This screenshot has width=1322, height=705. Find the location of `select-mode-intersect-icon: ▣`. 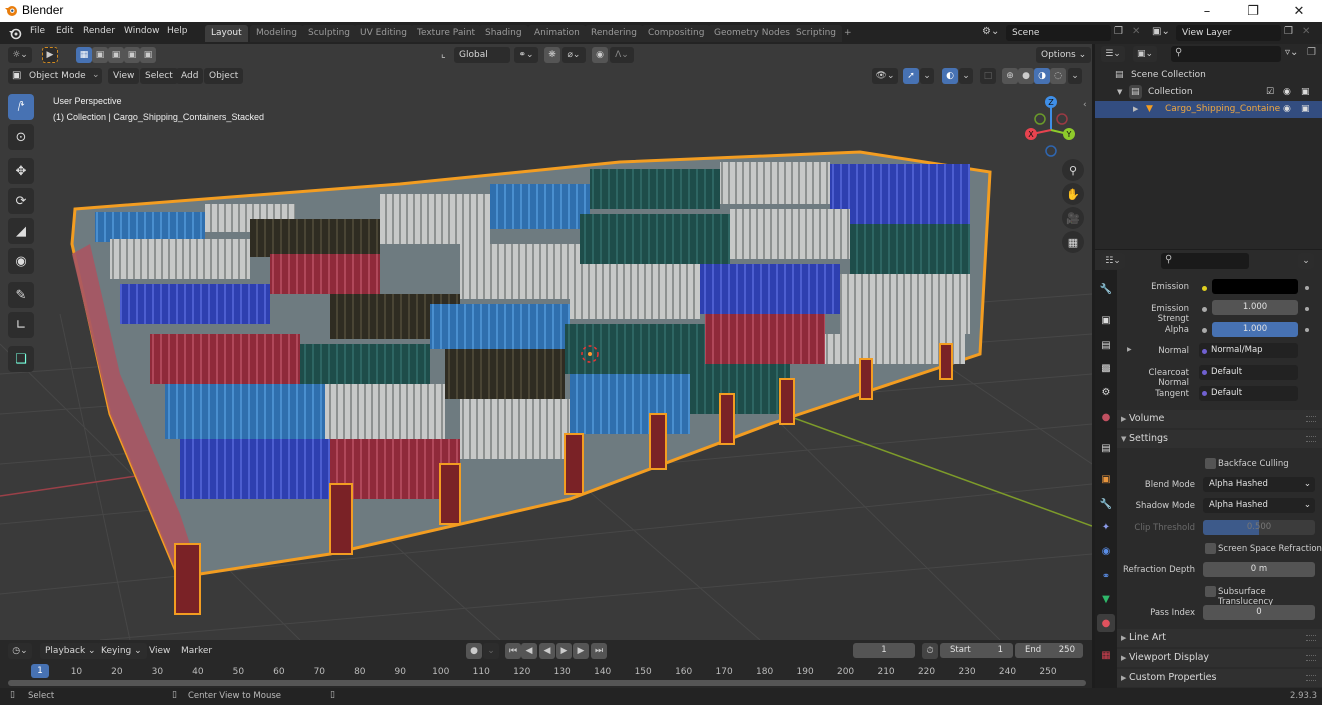

select-mode-intersect-icon: ▣ is located at coordinates (148, 55).